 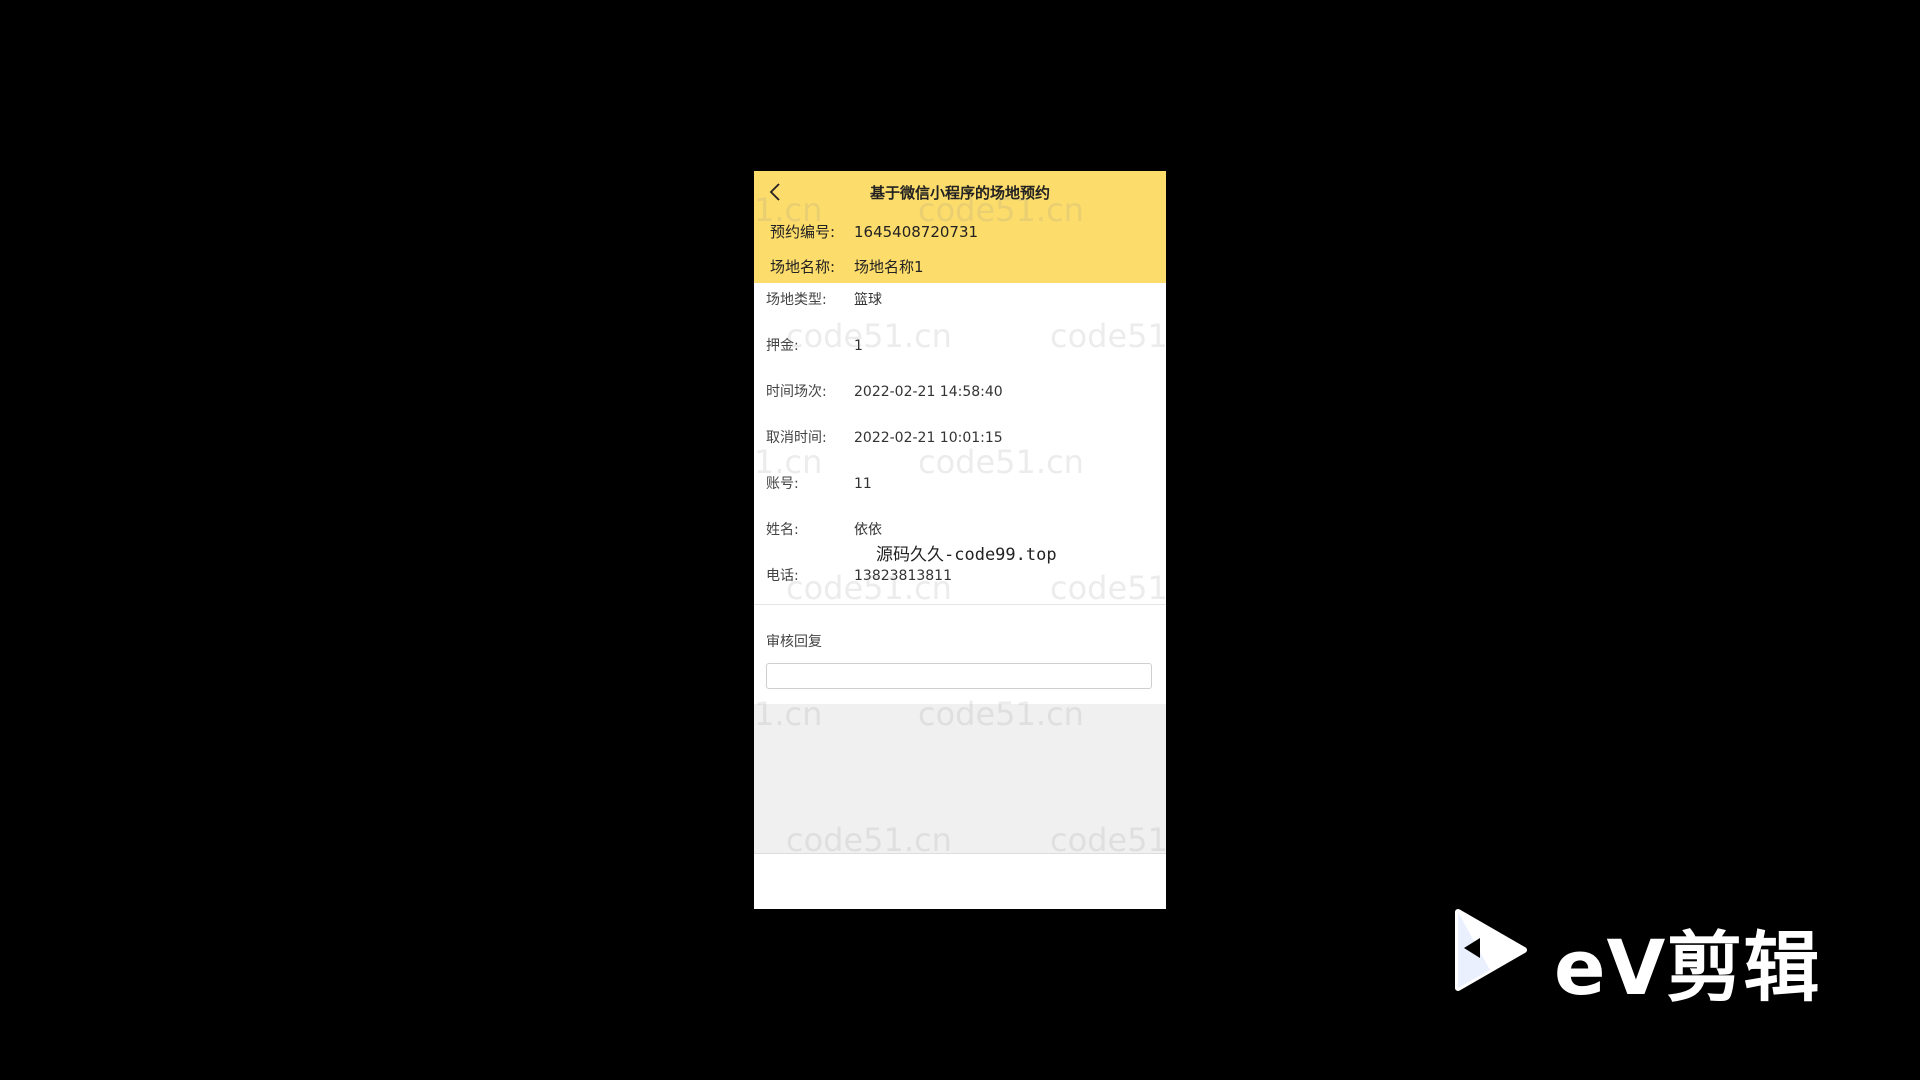 What do you see at coordinates (796, 300) in the screenshot?
I see `field-label: 场地类型:` at bounding box center [796, 300].